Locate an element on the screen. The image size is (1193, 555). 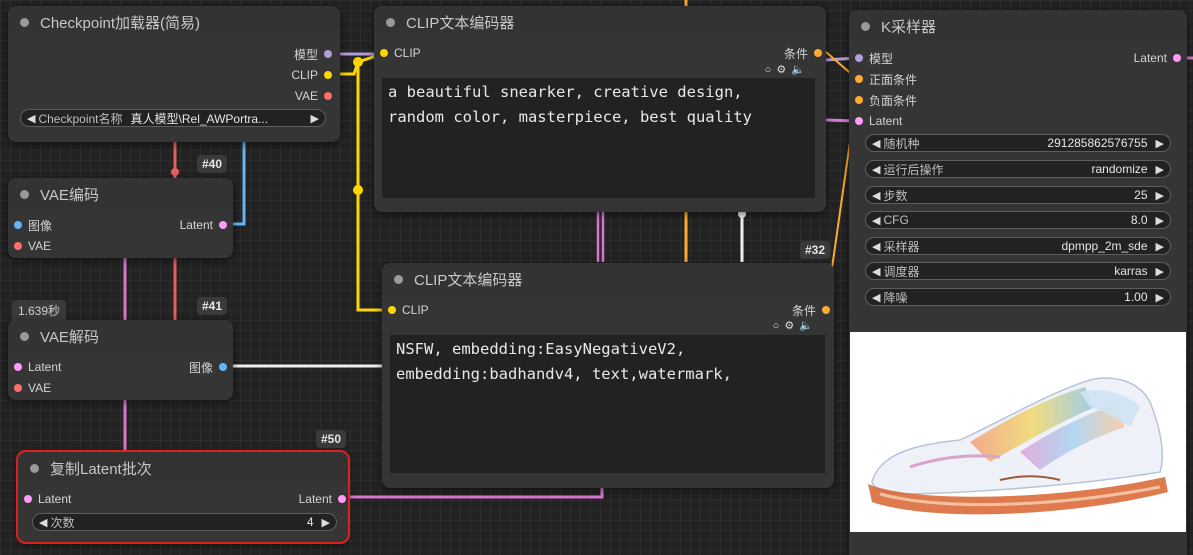
node-title-bar: Checkpoint加载器(简易) is located at coordinates (174, 22).